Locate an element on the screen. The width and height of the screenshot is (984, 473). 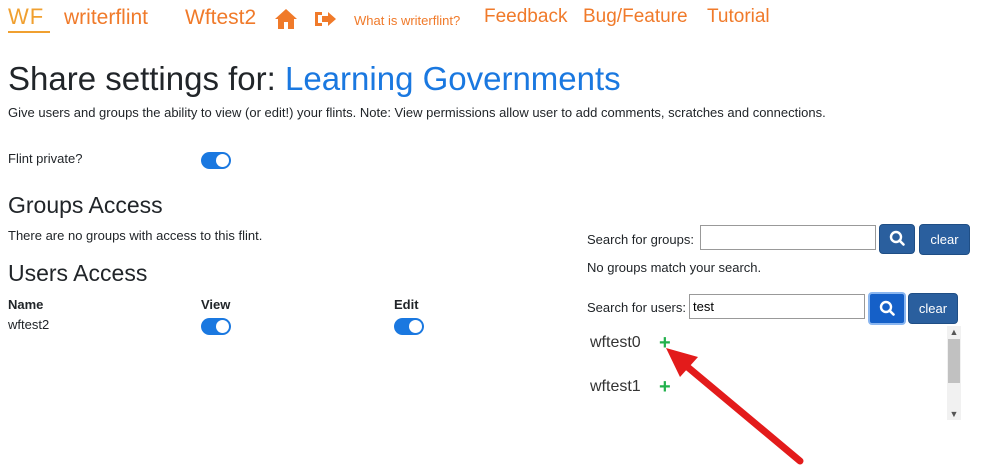
groups-search-button is located at coordinates (897, 239).